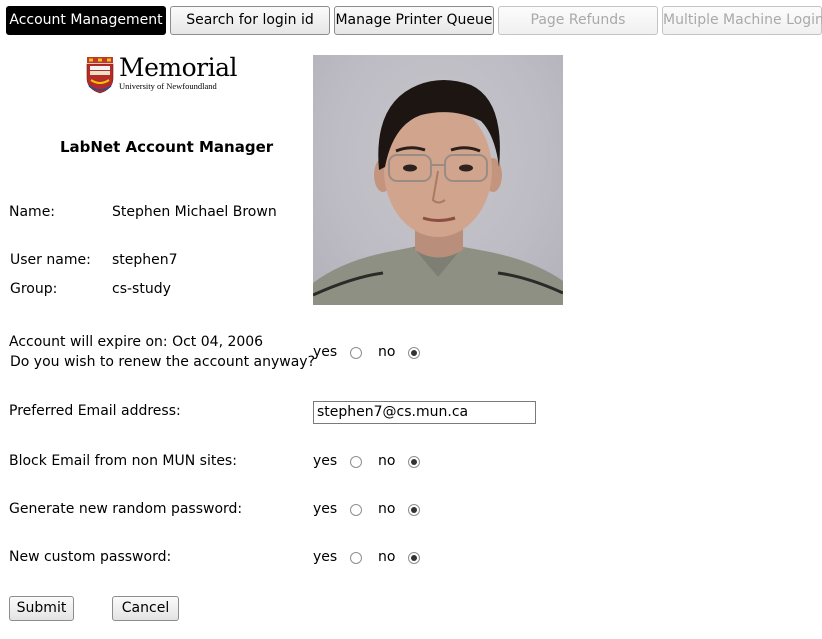 The image size is (822, 639). I want to click on tab-page-refunds: Page Refunds, so click(578, 20).